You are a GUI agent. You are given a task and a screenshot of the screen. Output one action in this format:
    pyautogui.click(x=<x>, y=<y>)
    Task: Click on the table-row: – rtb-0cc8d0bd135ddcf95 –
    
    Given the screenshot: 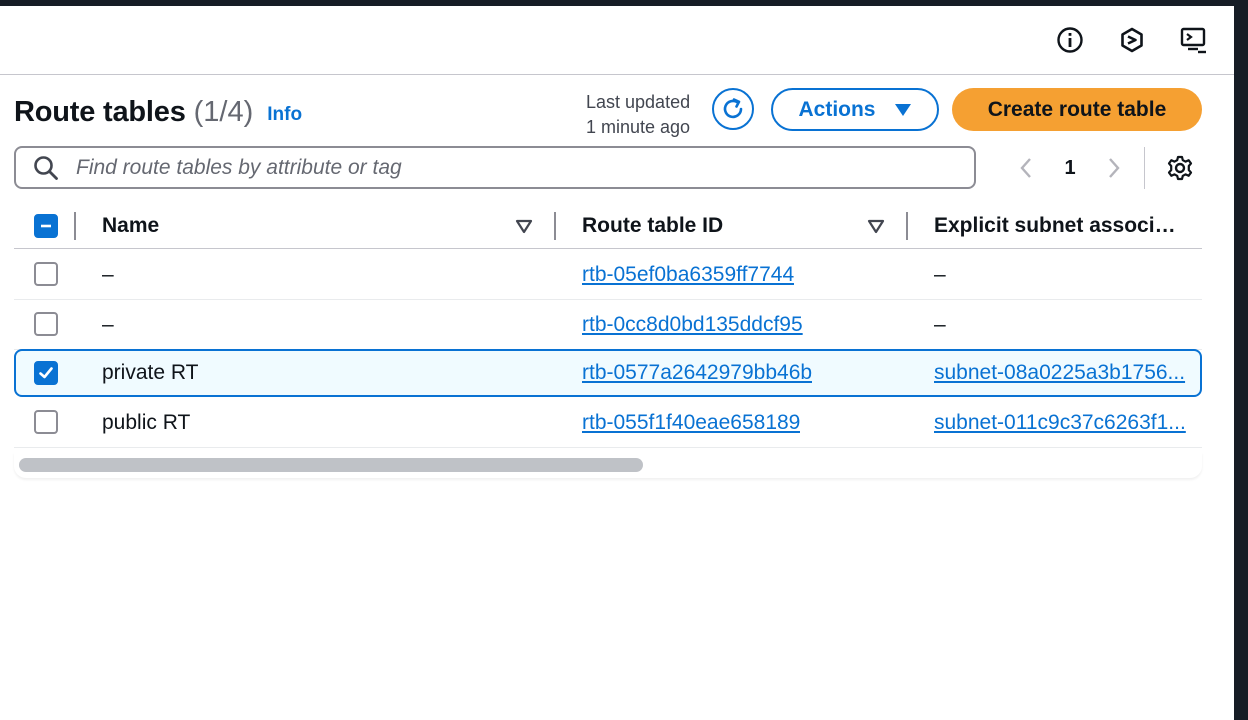 What is the action you would take?
    pyautogui.click(x=608, y=325)
    